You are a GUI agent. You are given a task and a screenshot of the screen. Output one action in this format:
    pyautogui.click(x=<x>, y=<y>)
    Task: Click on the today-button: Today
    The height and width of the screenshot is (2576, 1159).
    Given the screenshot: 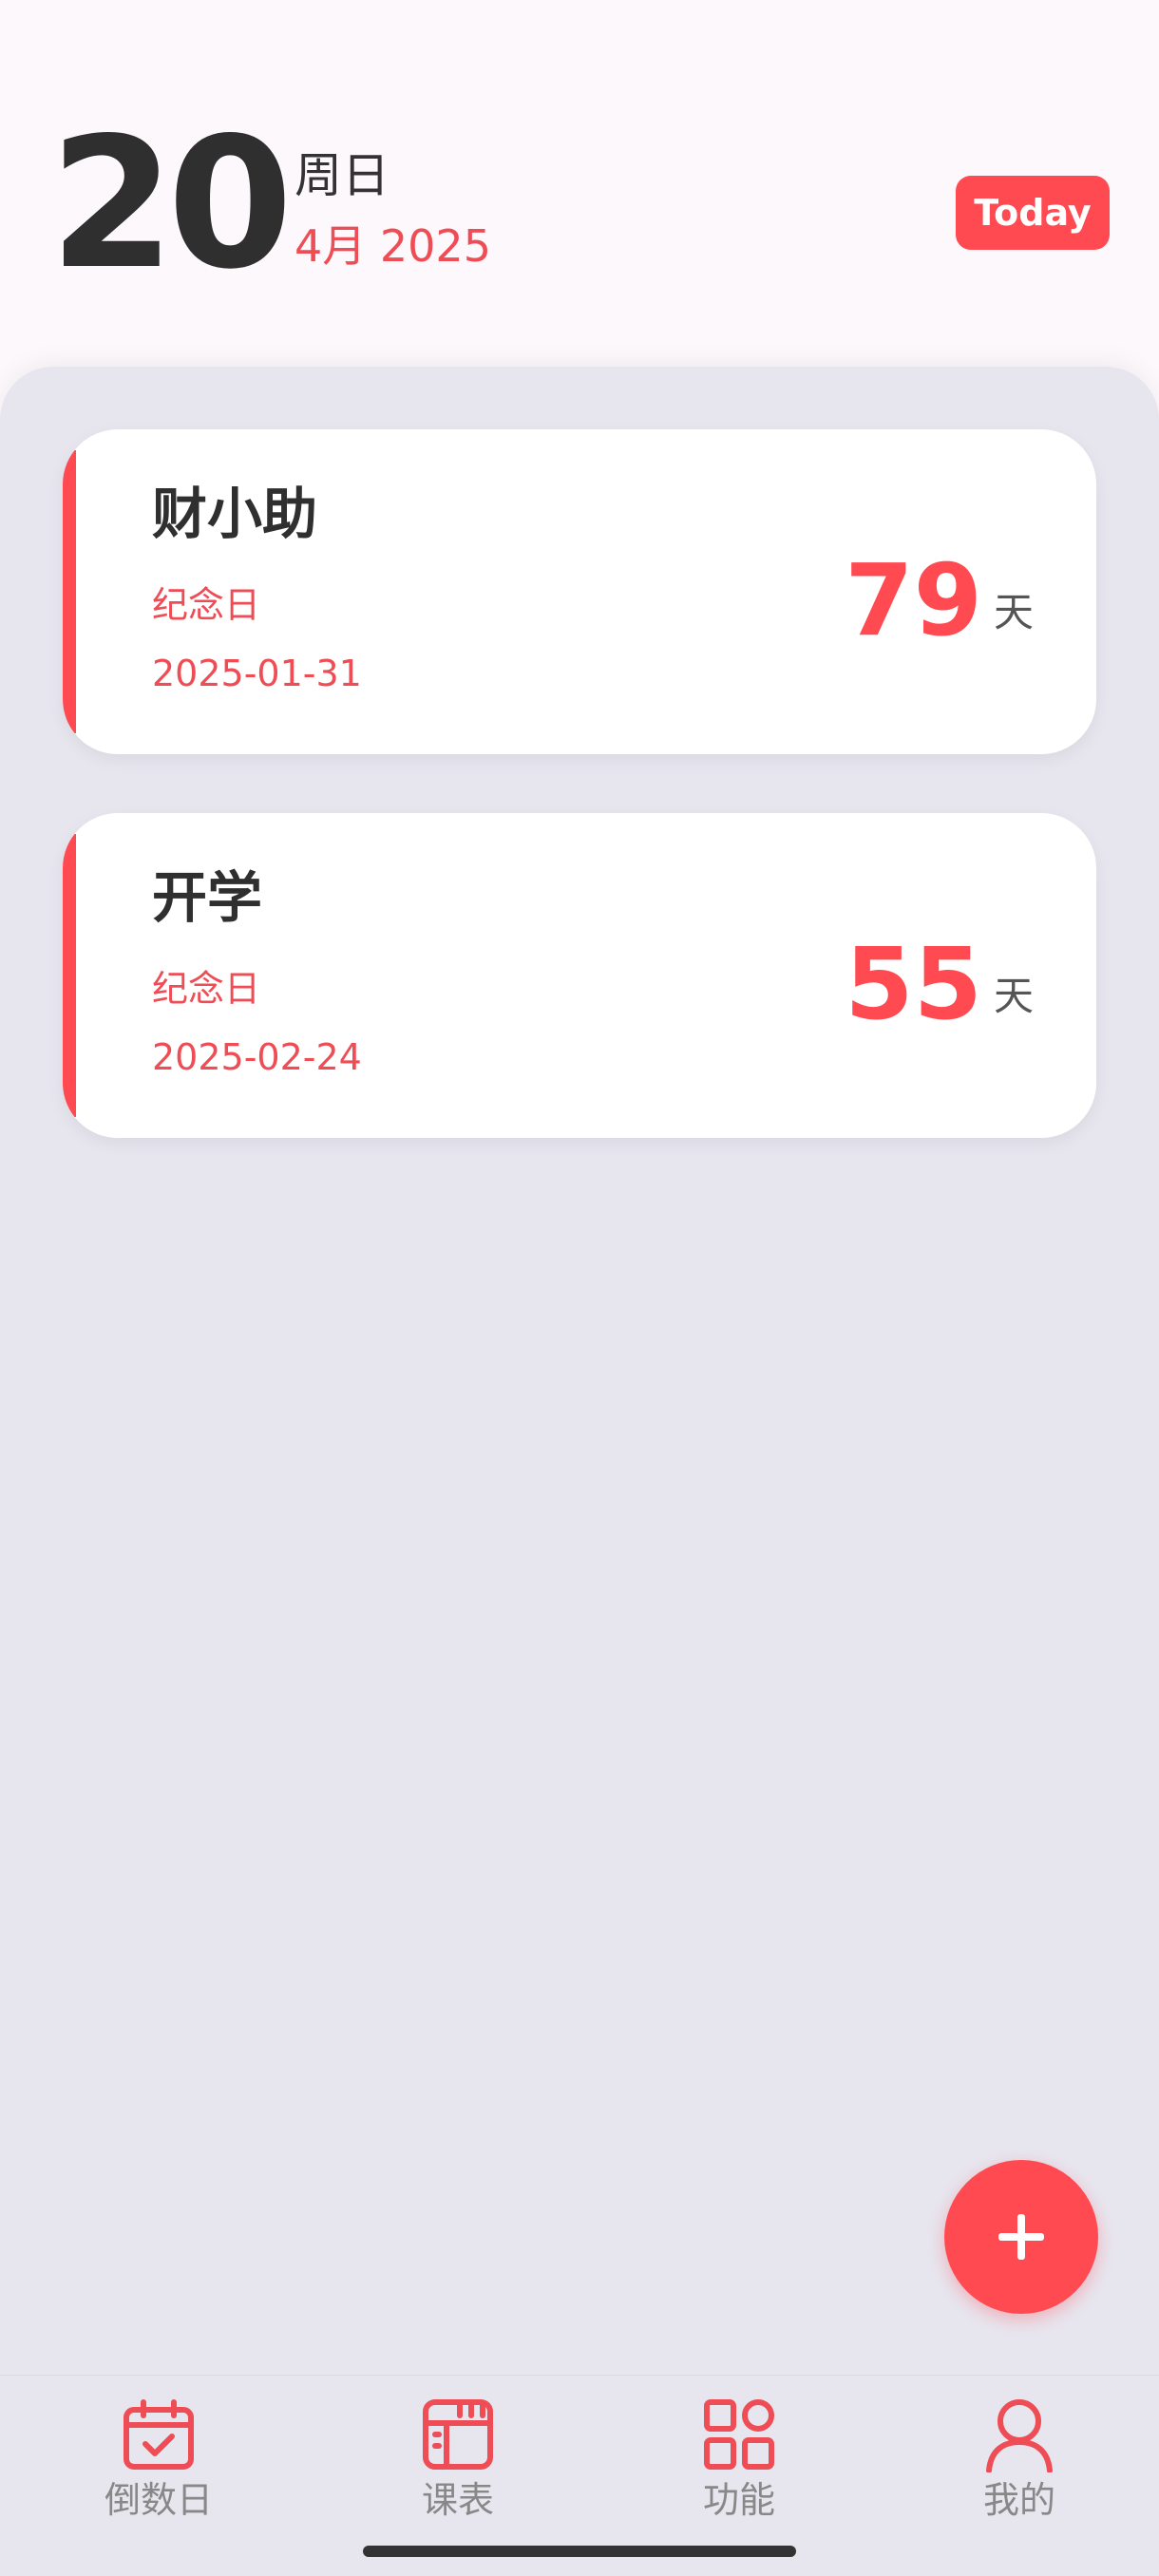 What is the action you would take?
    pyautogui.click(x=1033, y=213)
    